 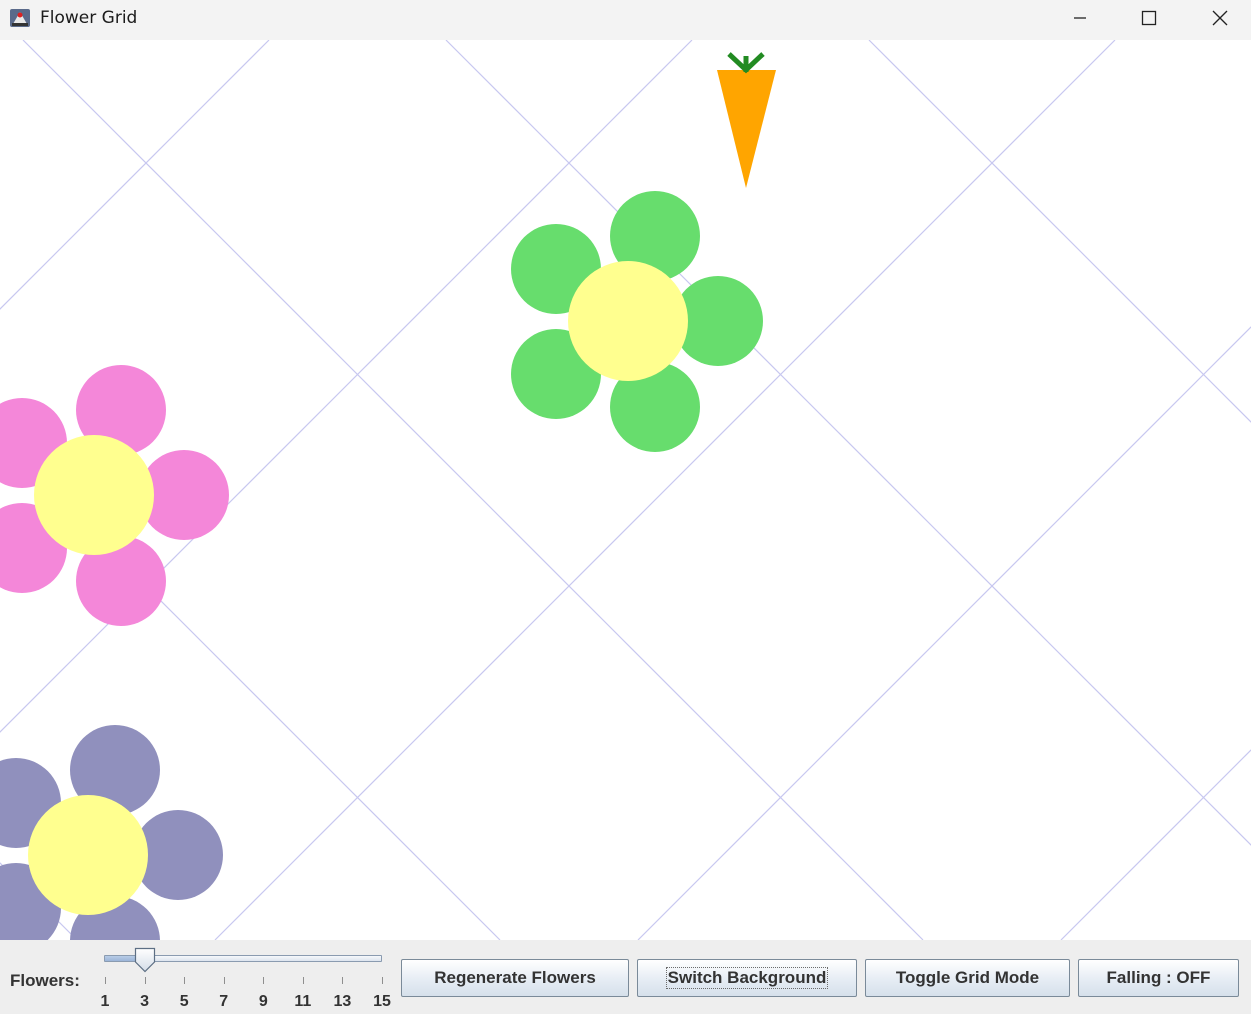 I want to click on maximize-button, so click(x=1149, y=20).